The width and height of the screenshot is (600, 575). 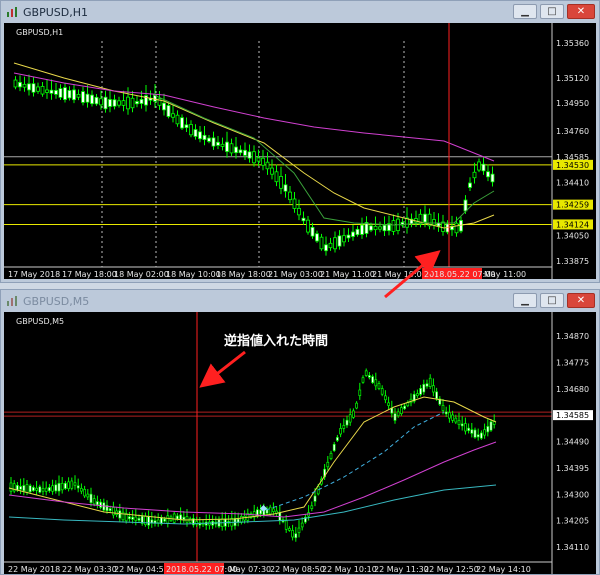 I want to click on price-label: 1.34410, so click(x=572, y=182).